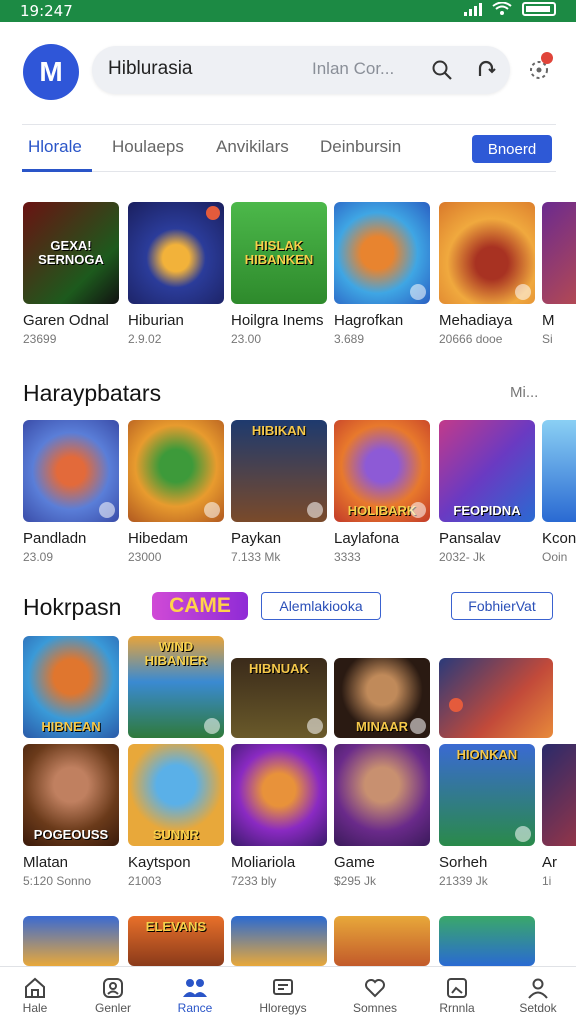  Describe the element at coordinates (113, 988) in the screenshot. I see `gamepad-icon` at that location.